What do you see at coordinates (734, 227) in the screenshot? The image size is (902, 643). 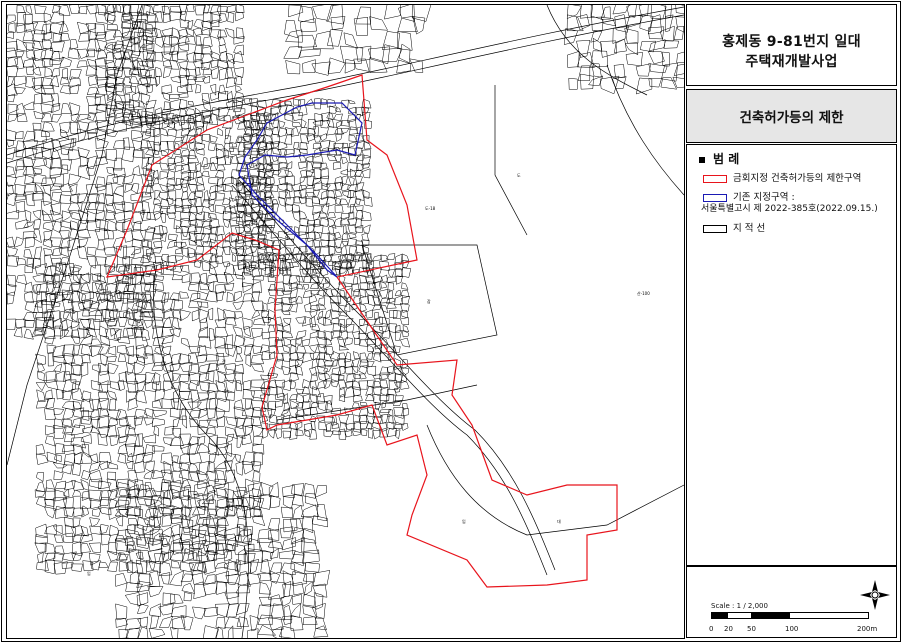 I see `legend-item-cadastral: 지 적 선` at bounding box center [734, 227].